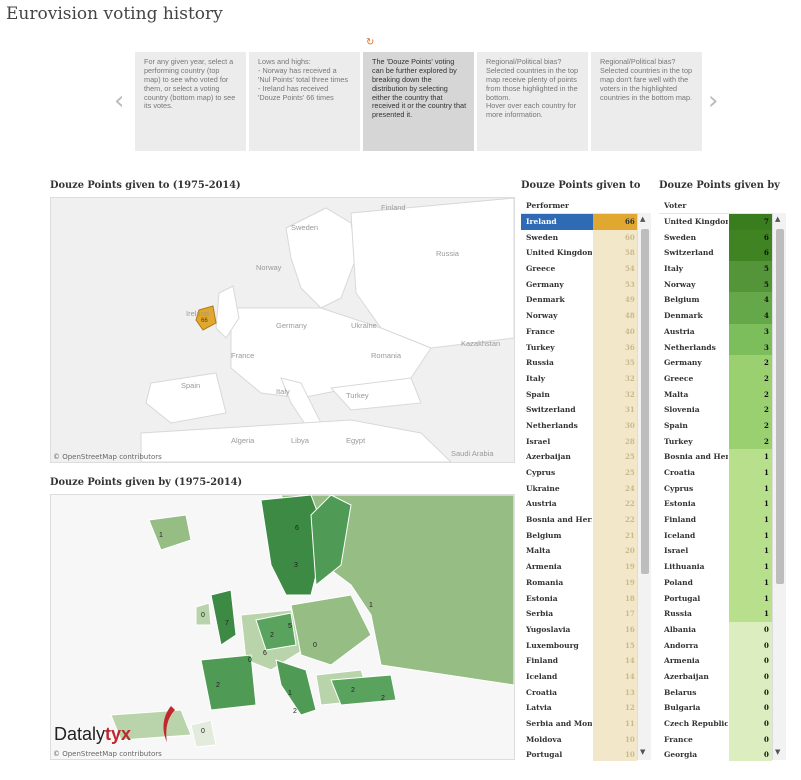 The width and height of the screenshot is (801, 780). Describe the element at coordinates (579, 300) in the screenshot. I see `performer-row: Denmark 49` at that location.